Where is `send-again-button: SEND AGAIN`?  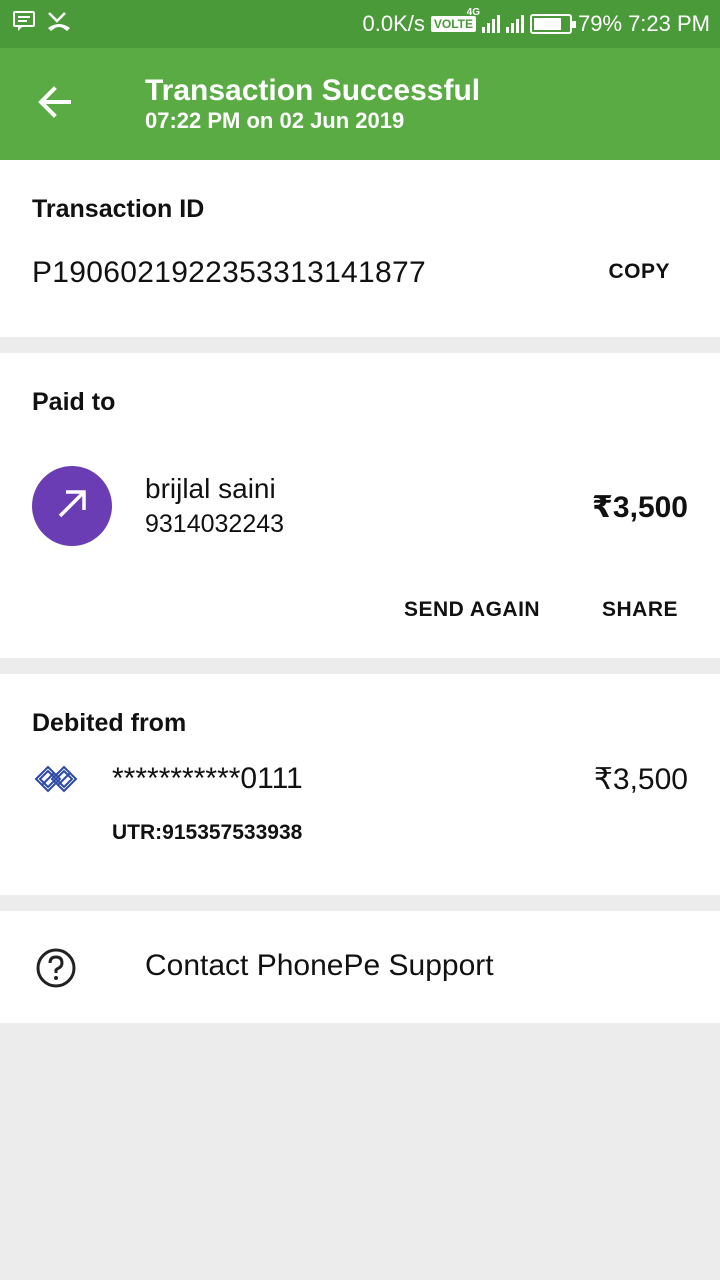 send-again-button: SEND AGAIN is located at coordinates (472, 610).